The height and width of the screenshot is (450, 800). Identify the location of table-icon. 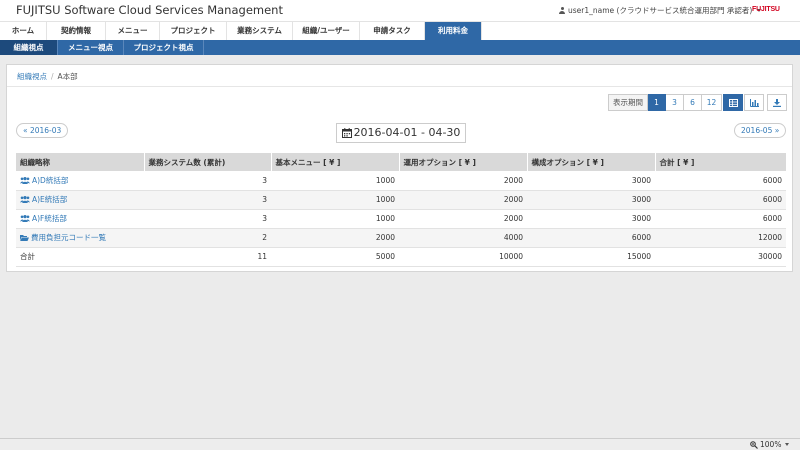
(733, 102).